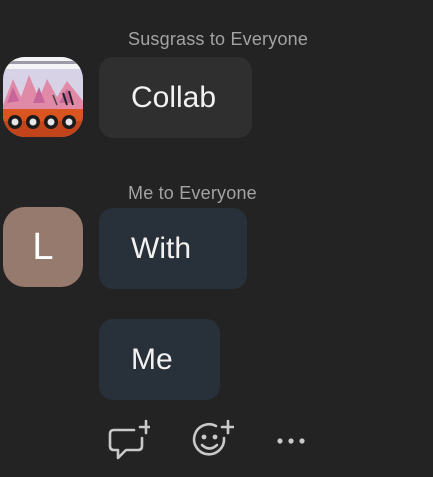  I want to click on message-bubble: With, so click(173, 248).